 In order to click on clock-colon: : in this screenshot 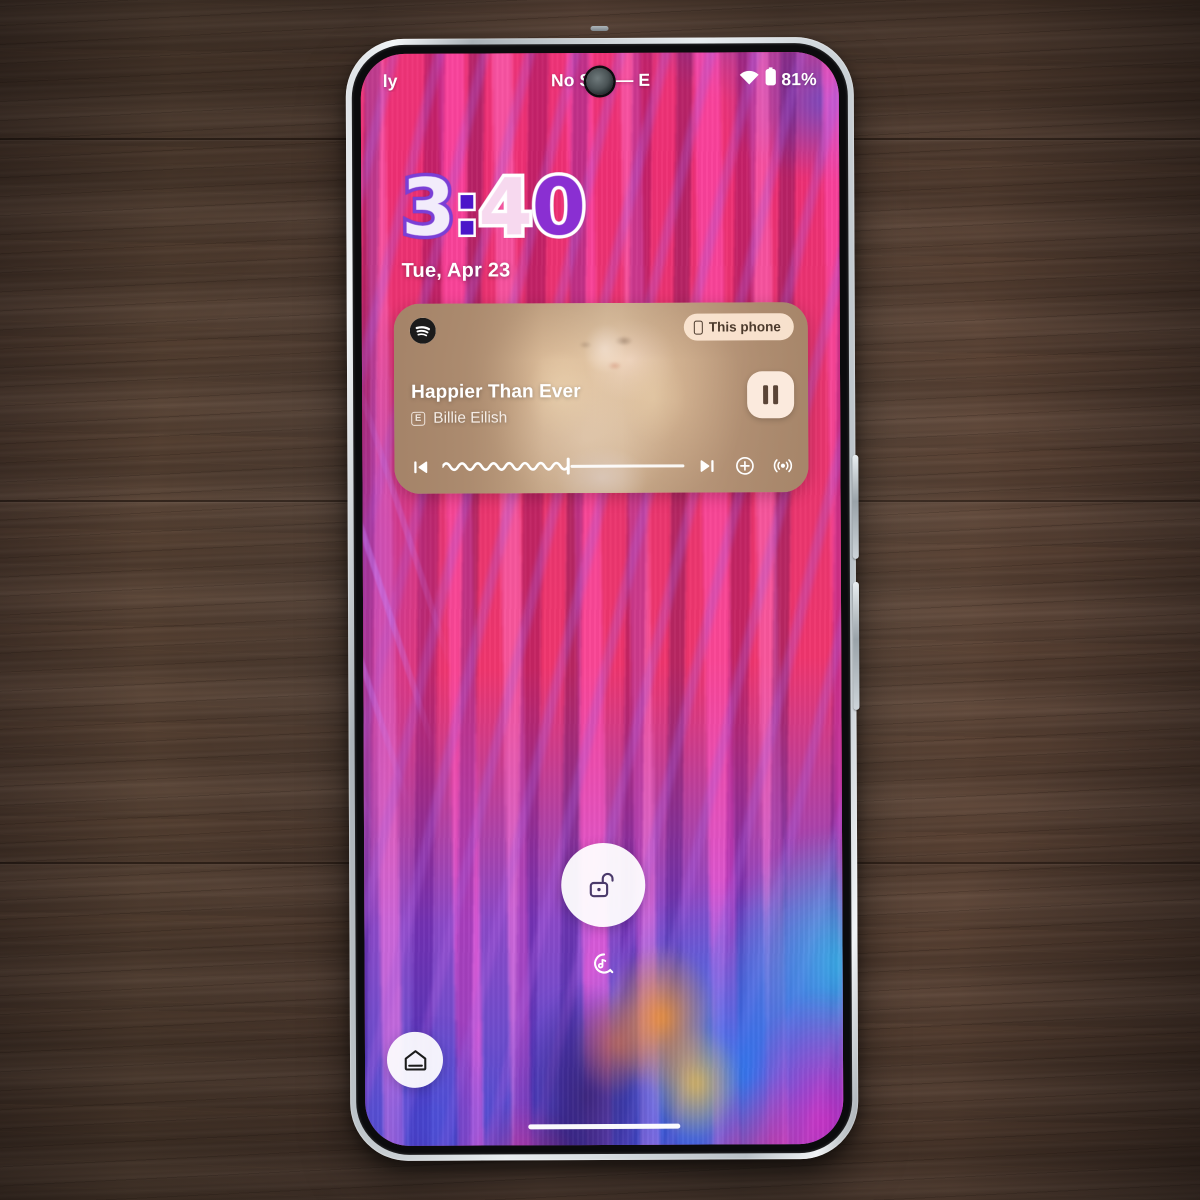, I will do `click(466, 209)`.